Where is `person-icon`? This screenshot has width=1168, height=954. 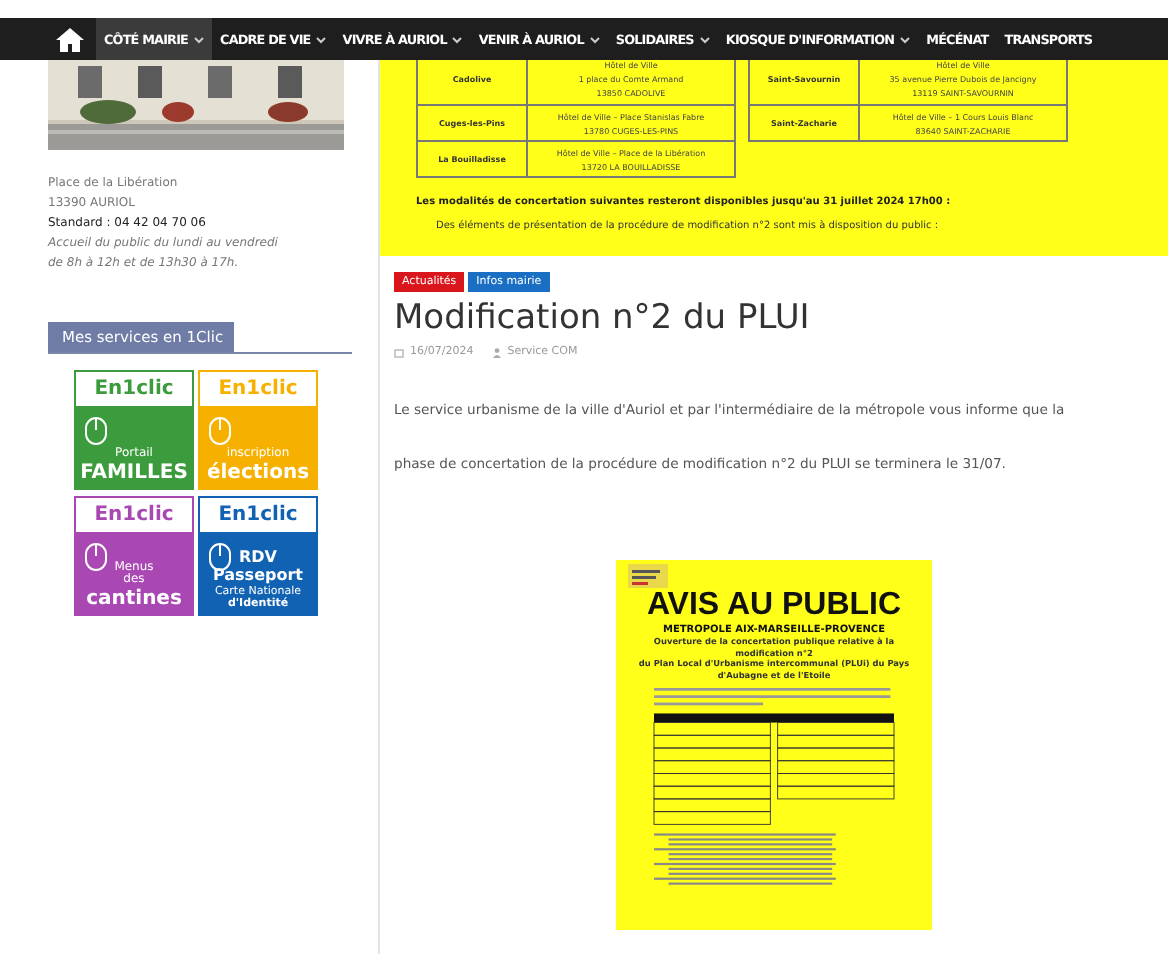
person-icon is located at coordinates (496, 352).